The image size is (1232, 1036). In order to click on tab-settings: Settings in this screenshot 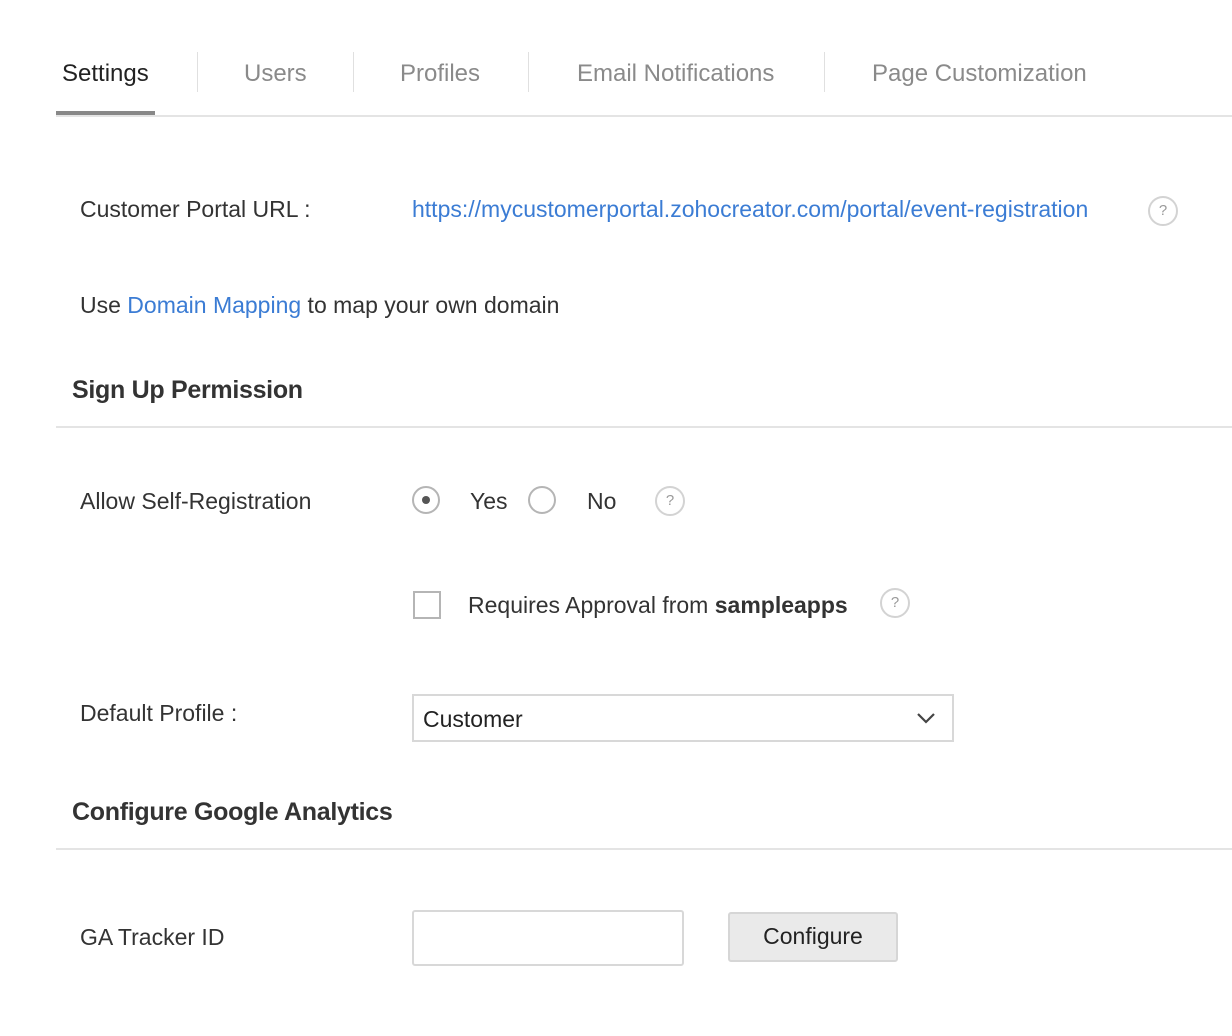, I will do `click(105, 77)`.